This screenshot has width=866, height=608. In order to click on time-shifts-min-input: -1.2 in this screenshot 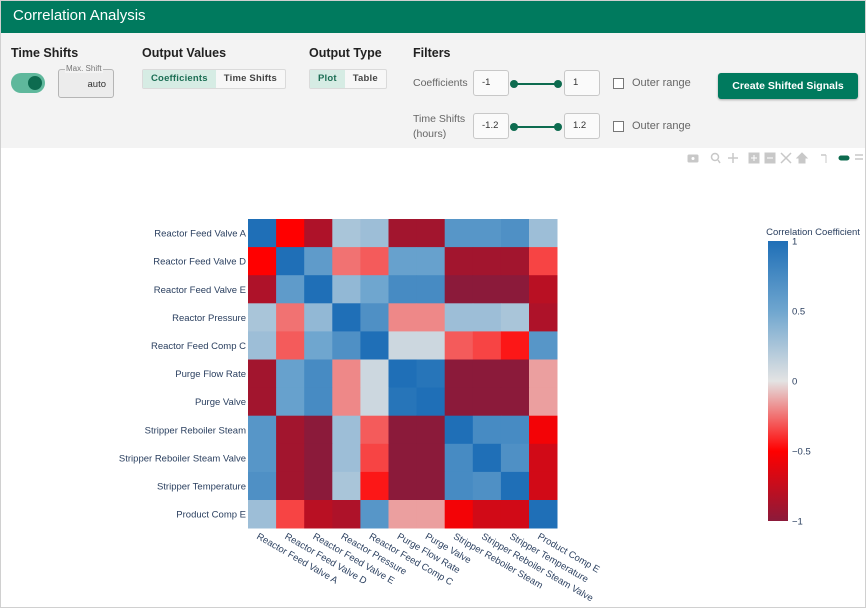, I will do `click(491, 126)`.